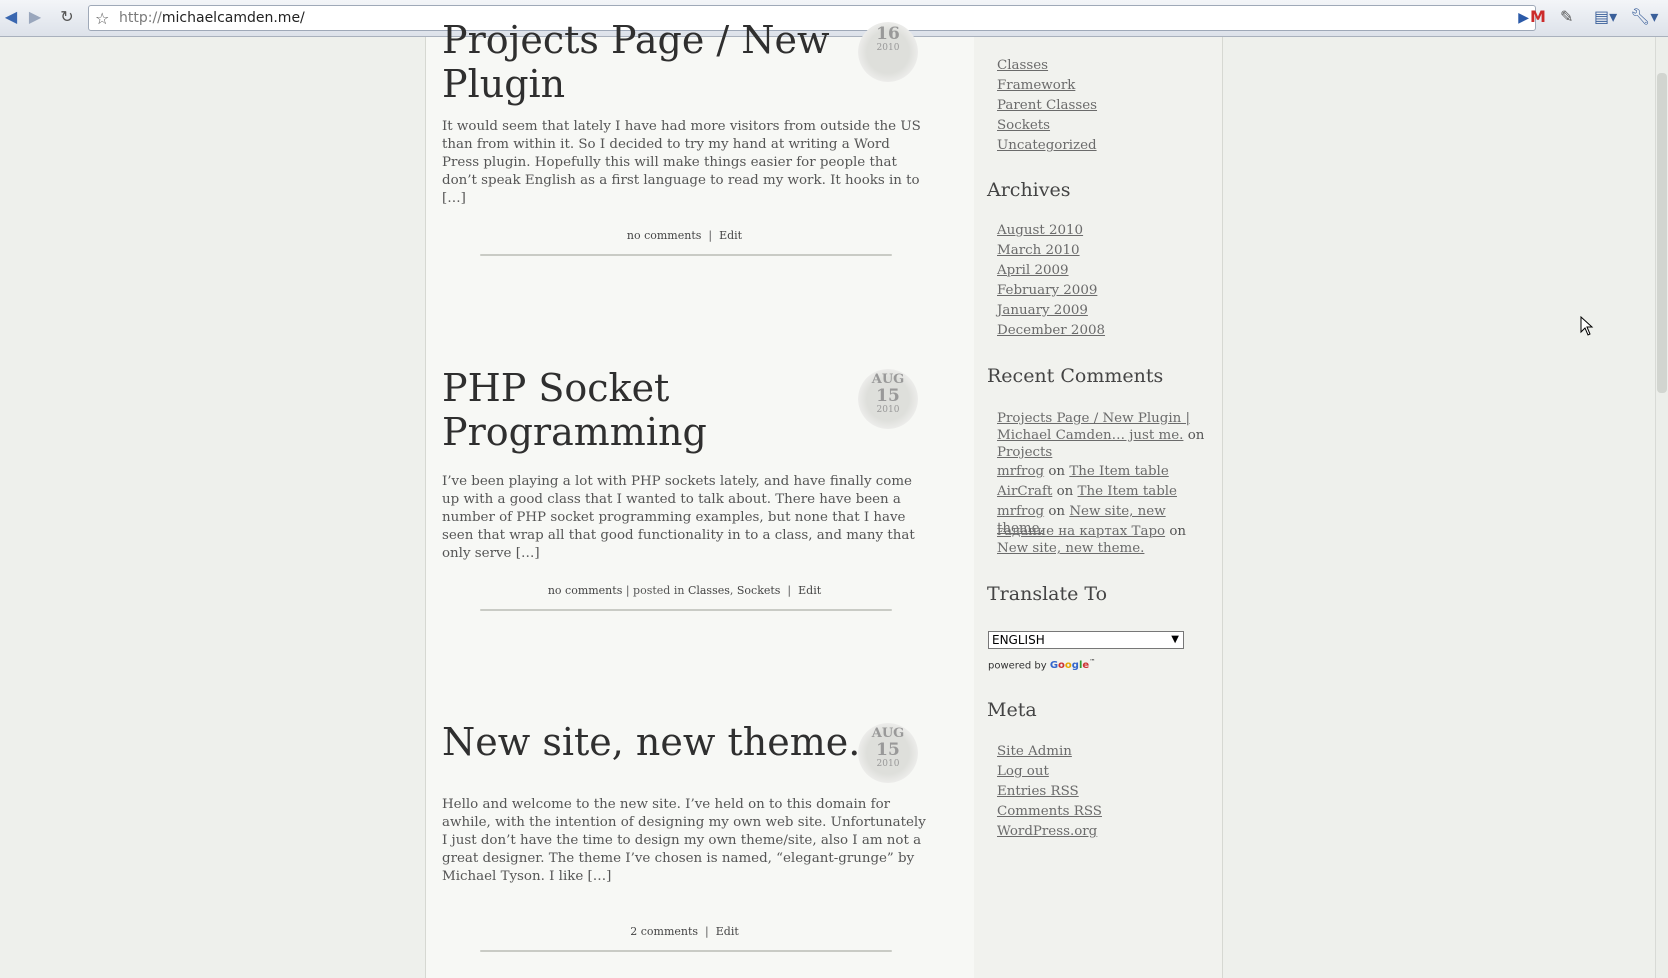 This screenshot has height=978, width=1668. Describe the element at coordinates (1075, 376) in the screenshot. I see `recent-comments-heading: Recent Comments` at that location.